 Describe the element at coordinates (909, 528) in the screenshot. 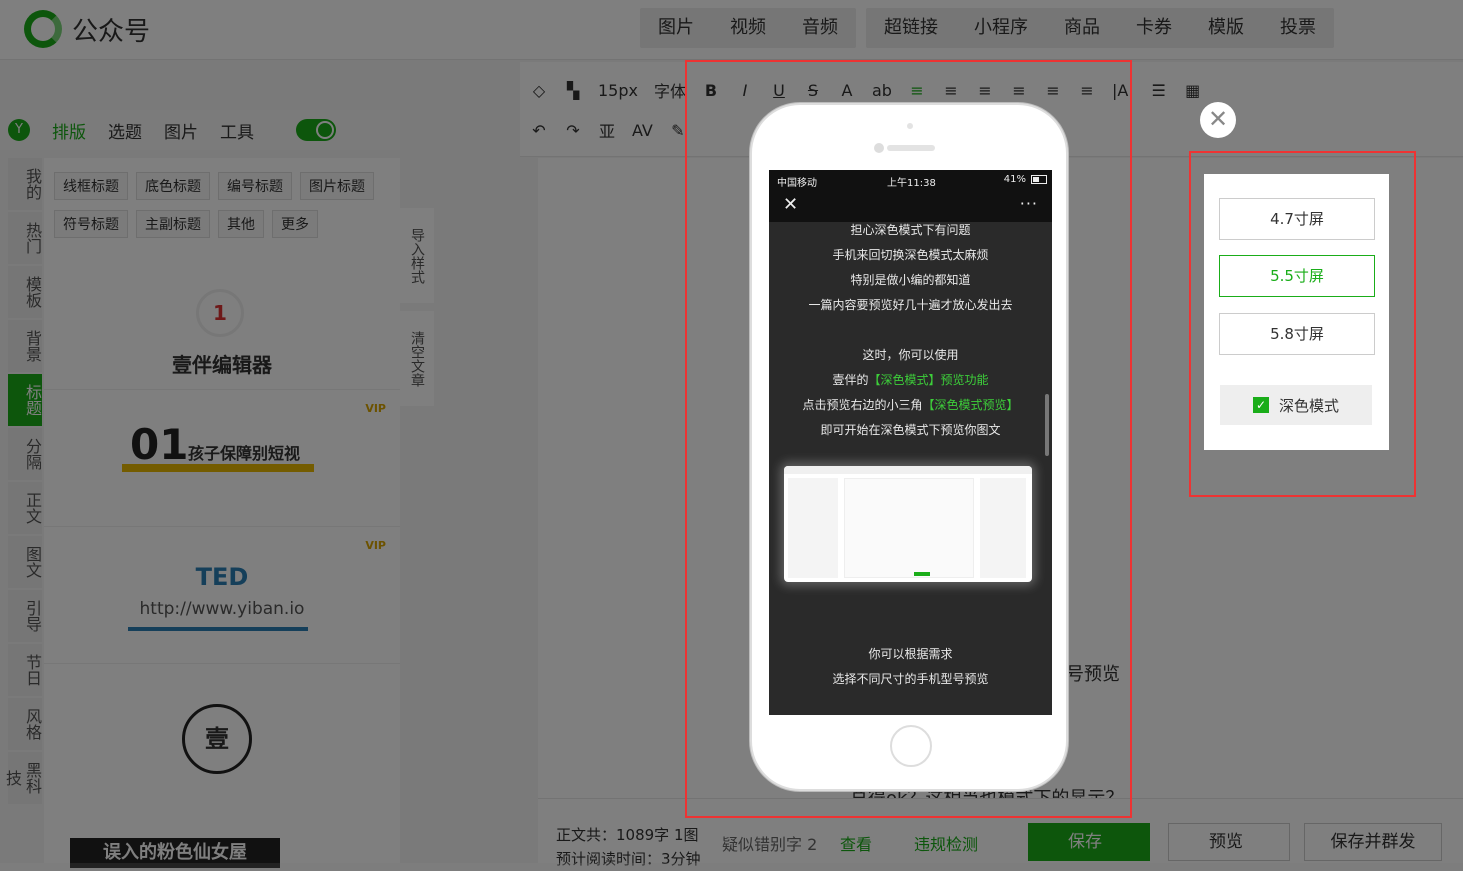

I see `thumb-editor` at that location.